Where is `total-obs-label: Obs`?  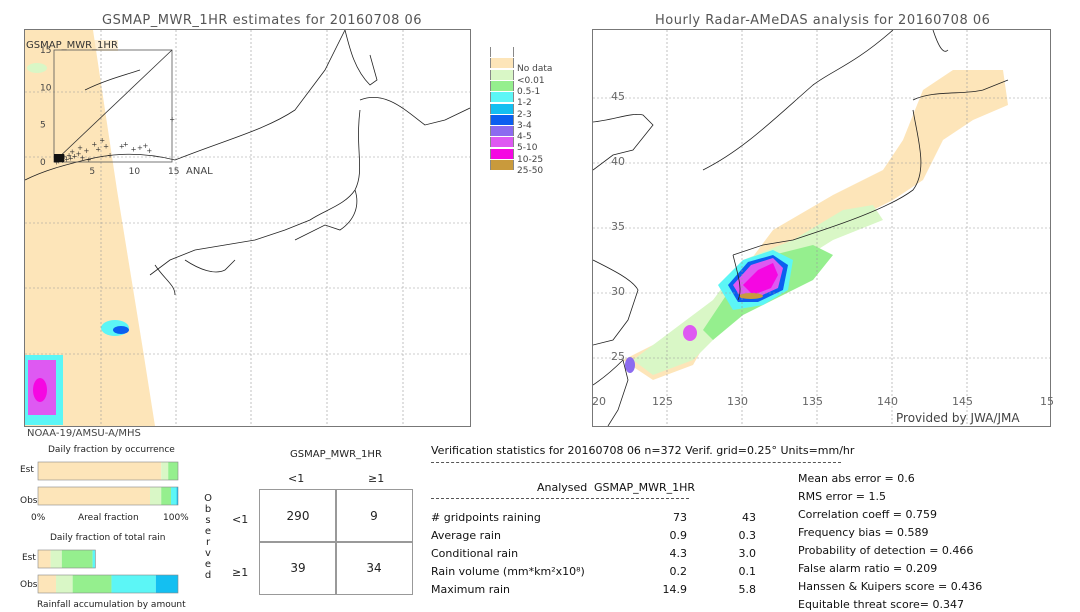 total-obs-label: Obs is located at coordinates (29, 585).